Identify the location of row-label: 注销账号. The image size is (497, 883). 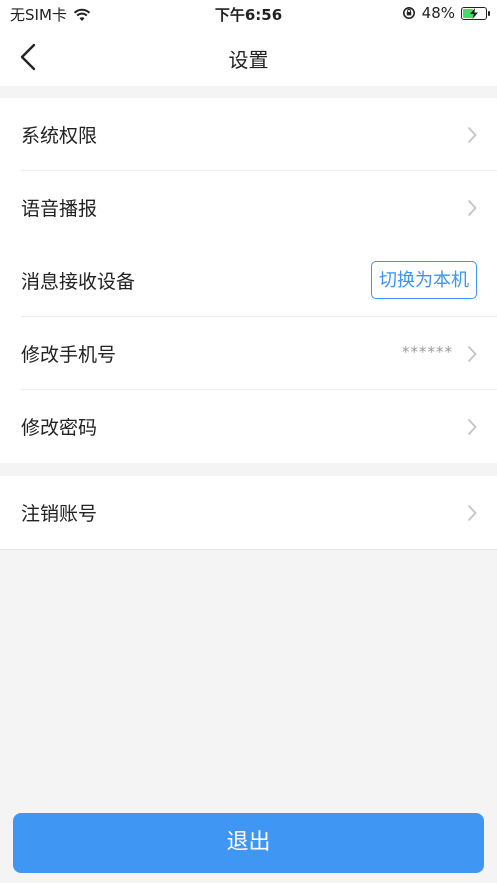
(59, 514).